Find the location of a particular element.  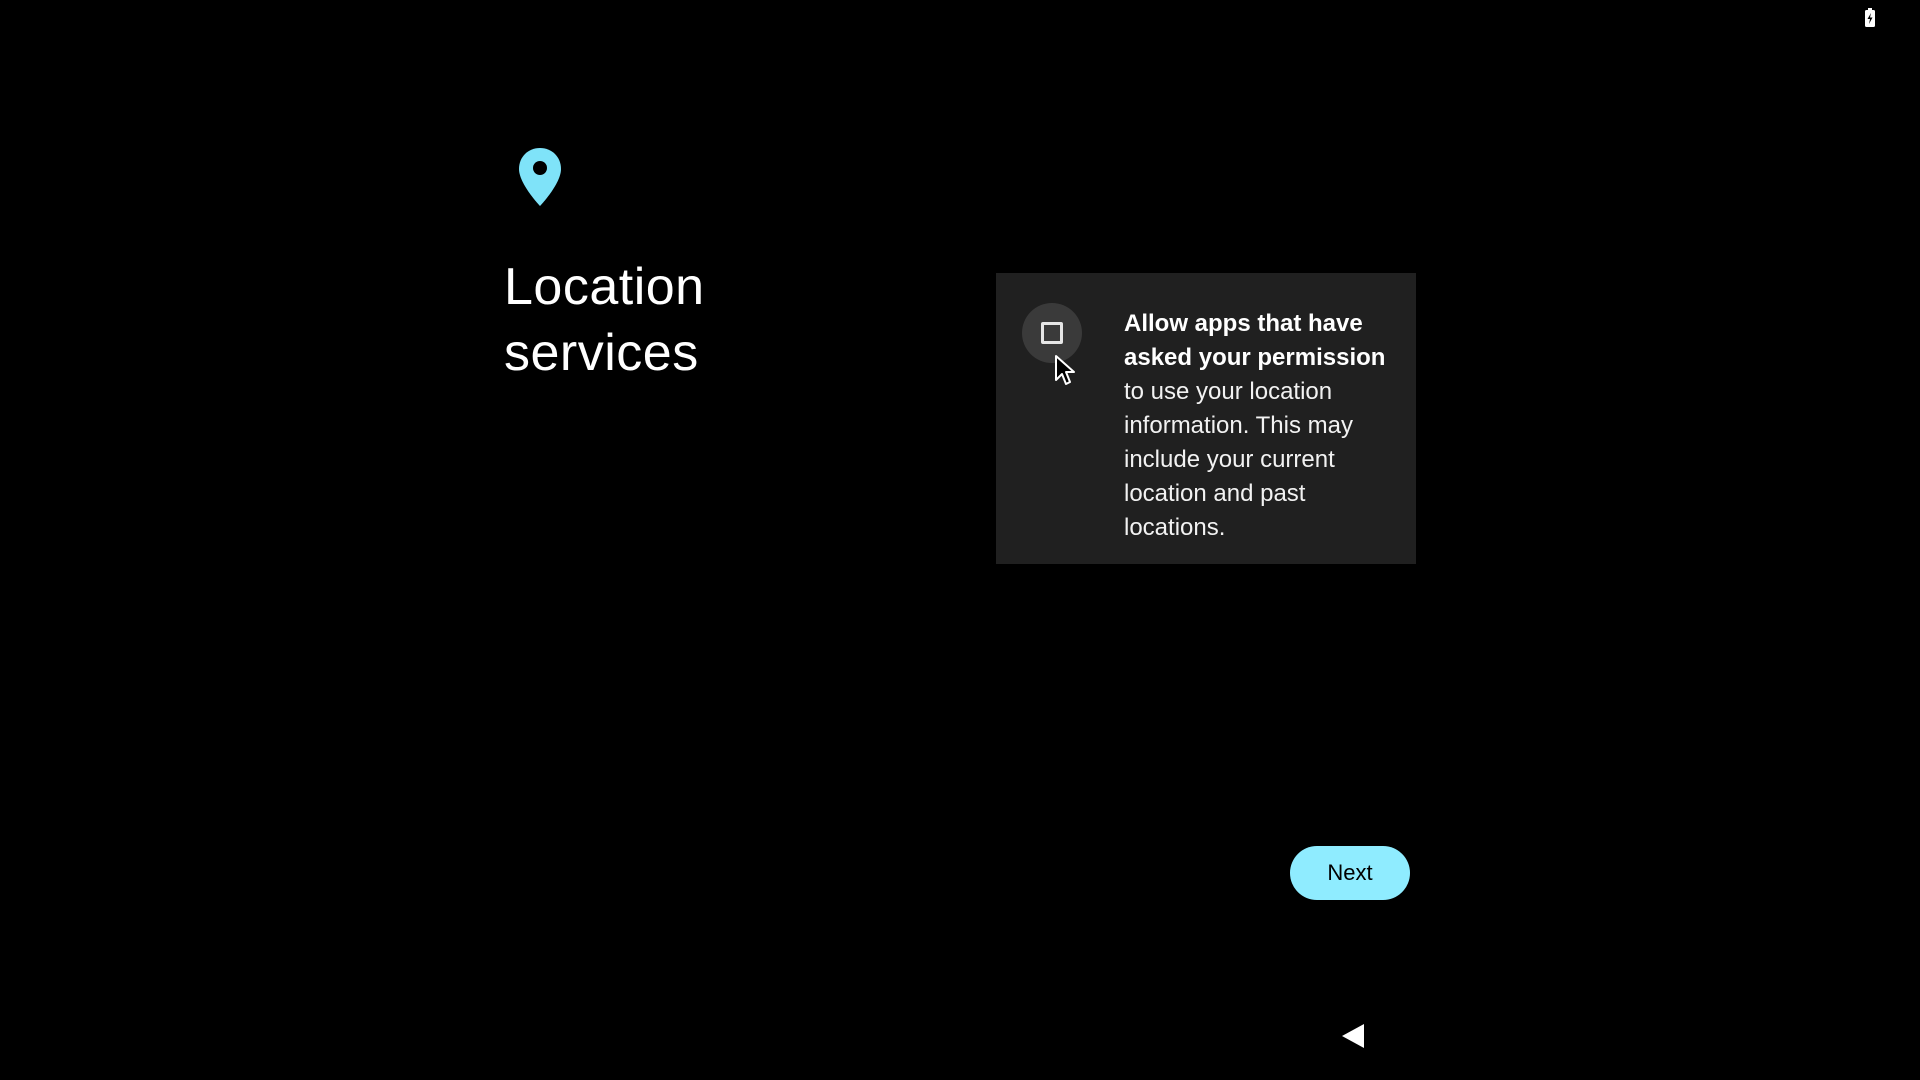

battery-charging-icon is located at coordinates (1870, 17).